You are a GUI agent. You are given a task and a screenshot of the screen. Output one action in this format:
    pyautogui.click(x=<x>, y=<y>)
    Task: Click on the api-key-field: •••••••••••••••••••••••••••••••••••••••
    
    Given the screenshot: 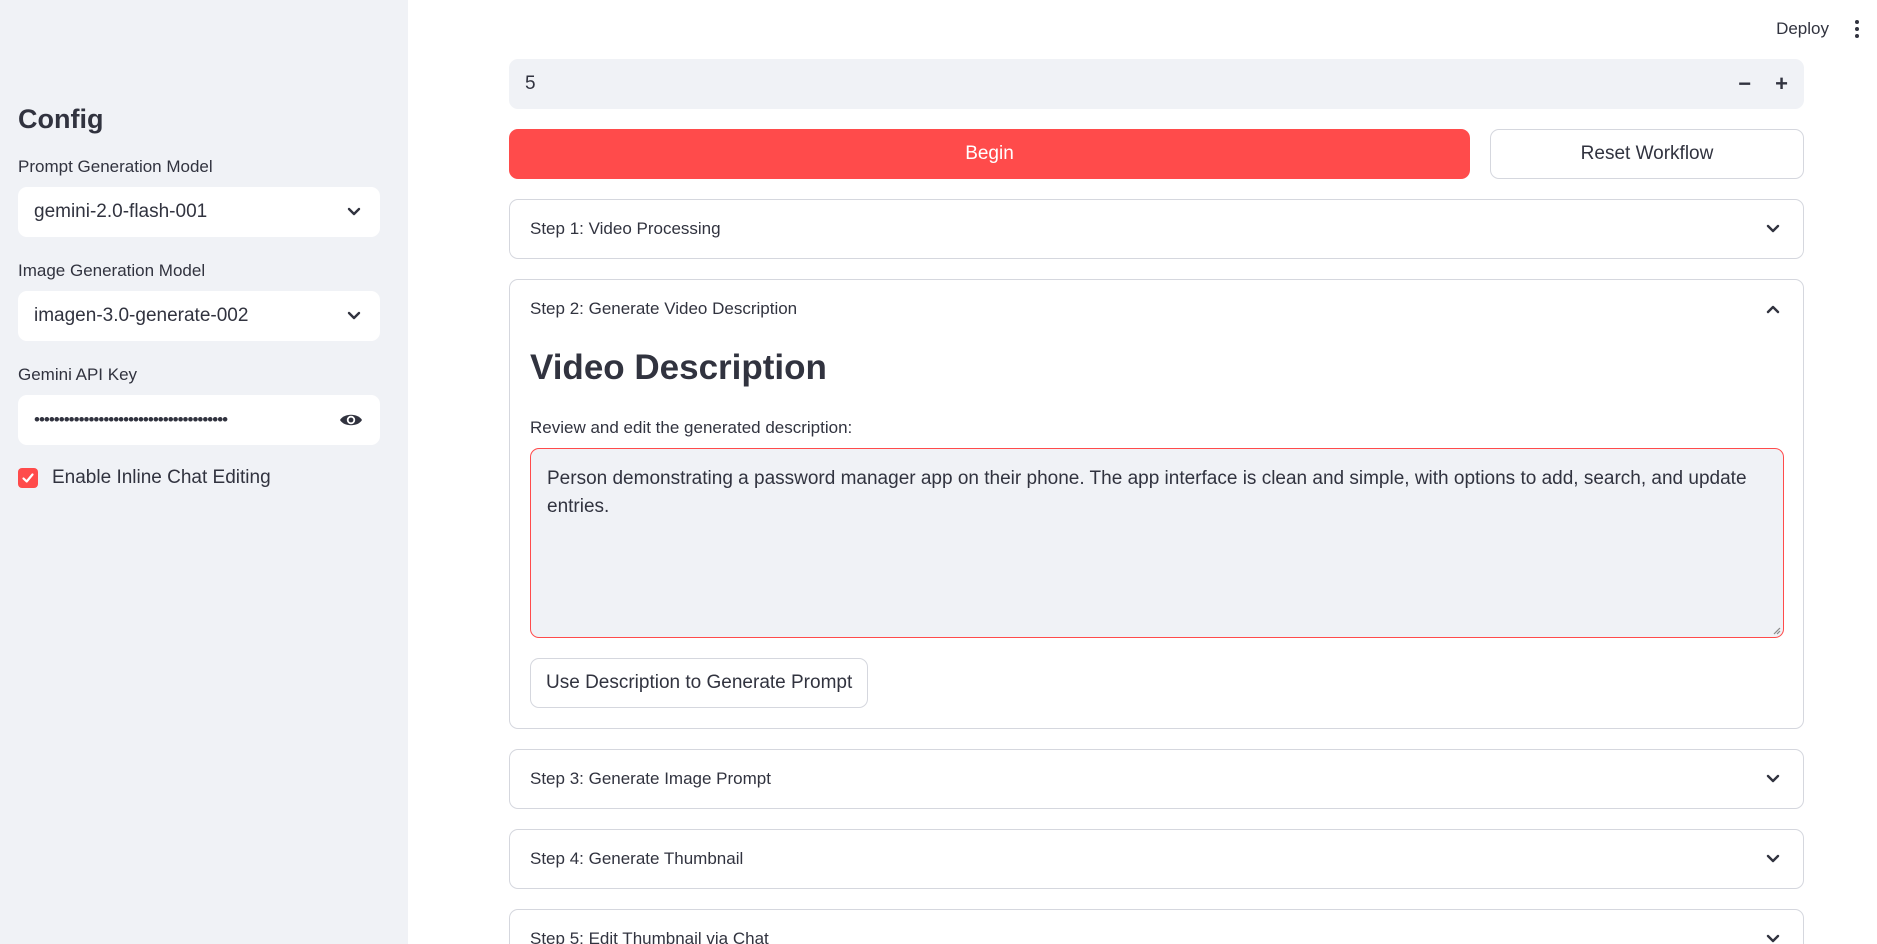 What is the action you would take?
    pyautogui.click(x=199, y=420)
    